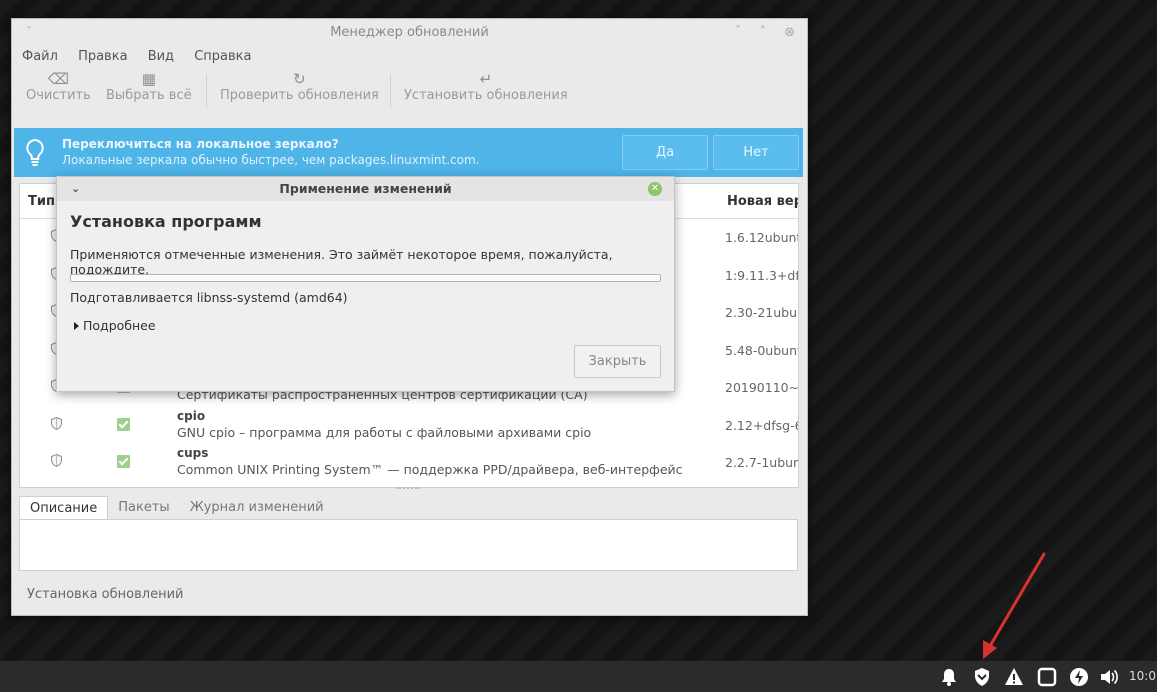 The width and height of the screenshot is (1157, 692). I want to click on details-expander: Подробнее, so click(115, 325).